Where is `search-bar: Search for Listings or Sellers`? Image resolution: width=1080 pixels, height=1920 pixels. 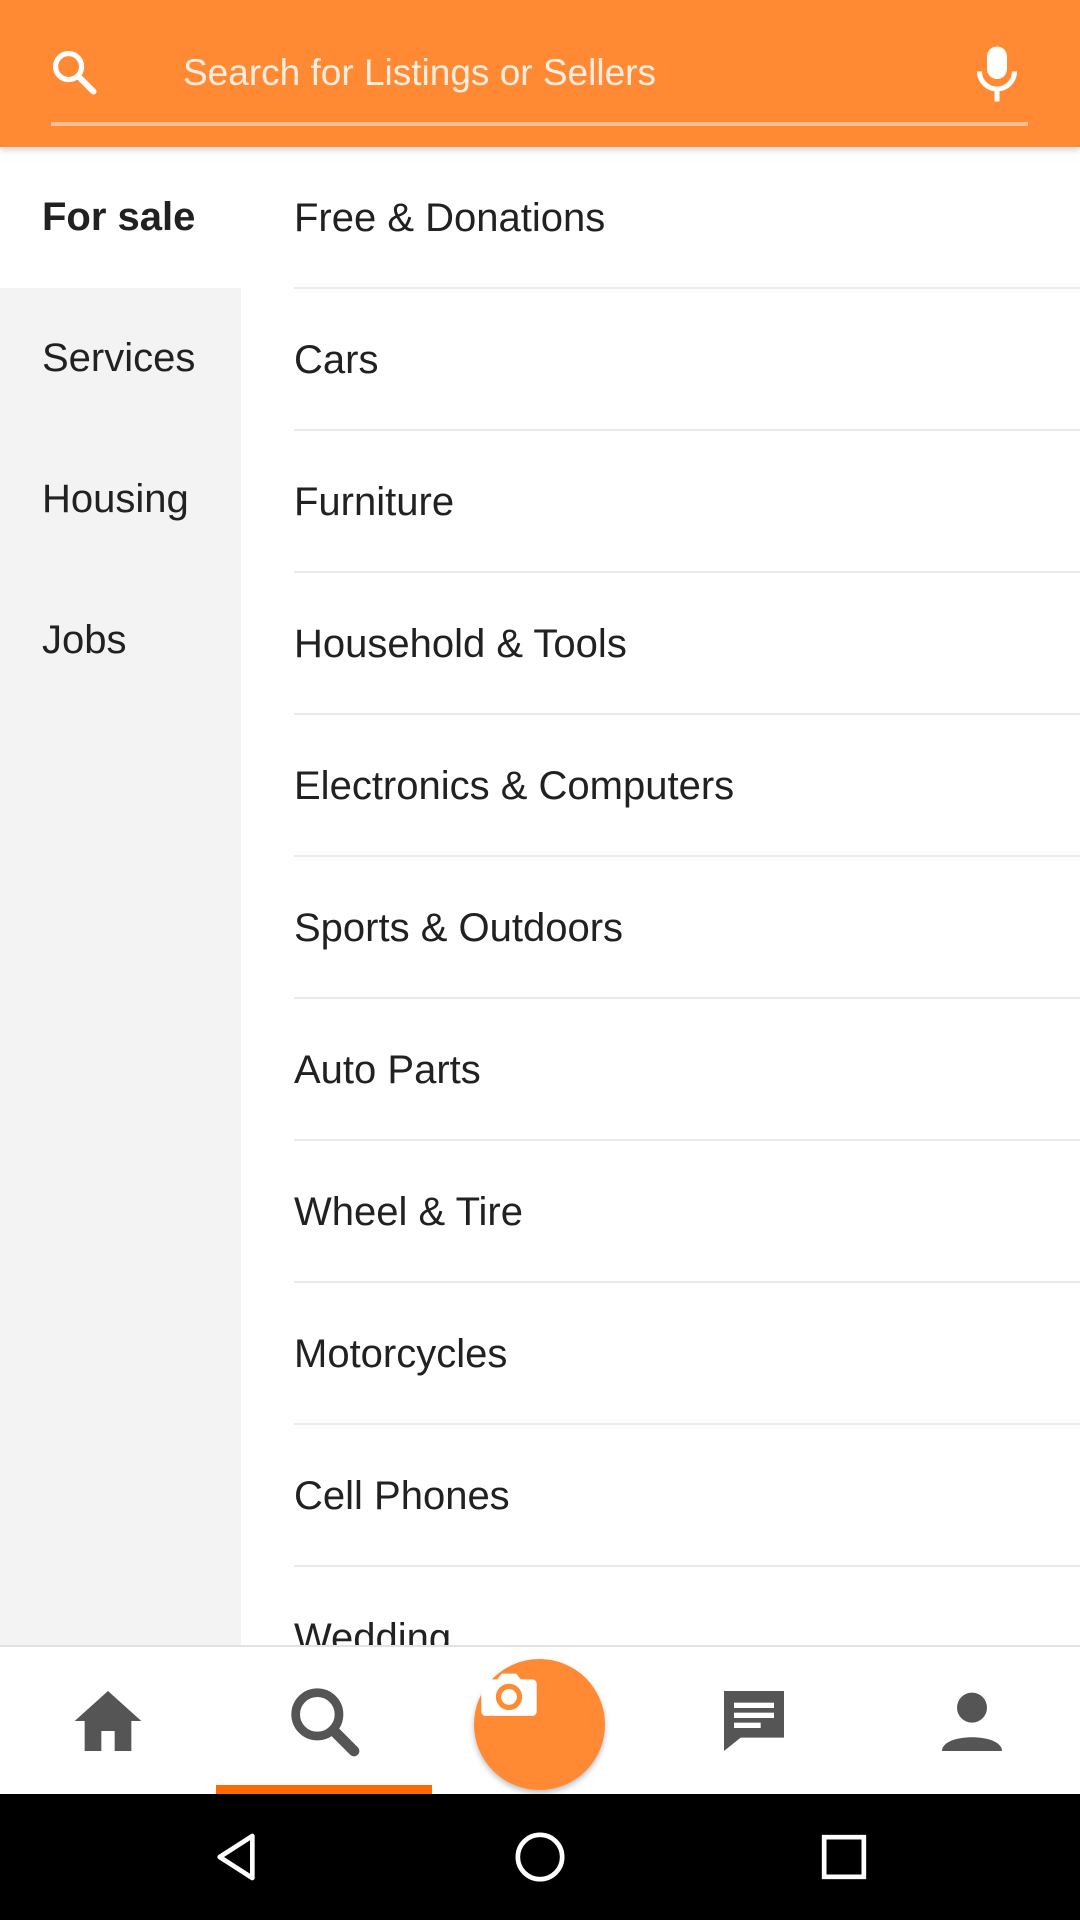
search-bar: Search for Listings or Sellers is located at coordinates (540, 73).